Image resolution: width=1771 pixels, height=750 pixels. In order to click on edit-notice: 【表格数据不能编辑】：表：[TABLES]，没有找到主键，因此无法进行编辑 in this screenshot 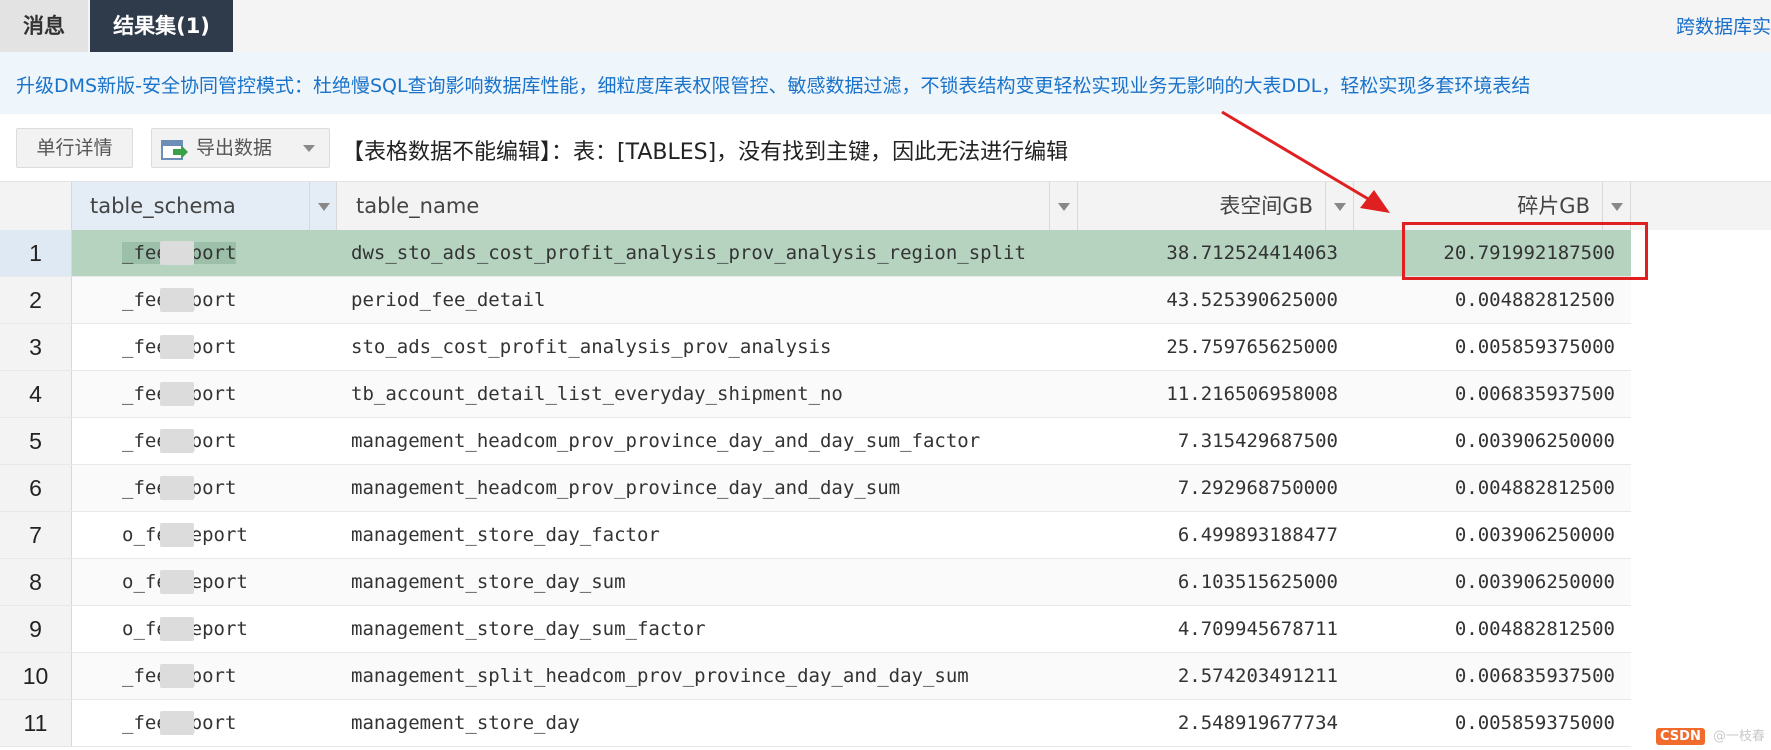, I will do `click(705, 152)`.